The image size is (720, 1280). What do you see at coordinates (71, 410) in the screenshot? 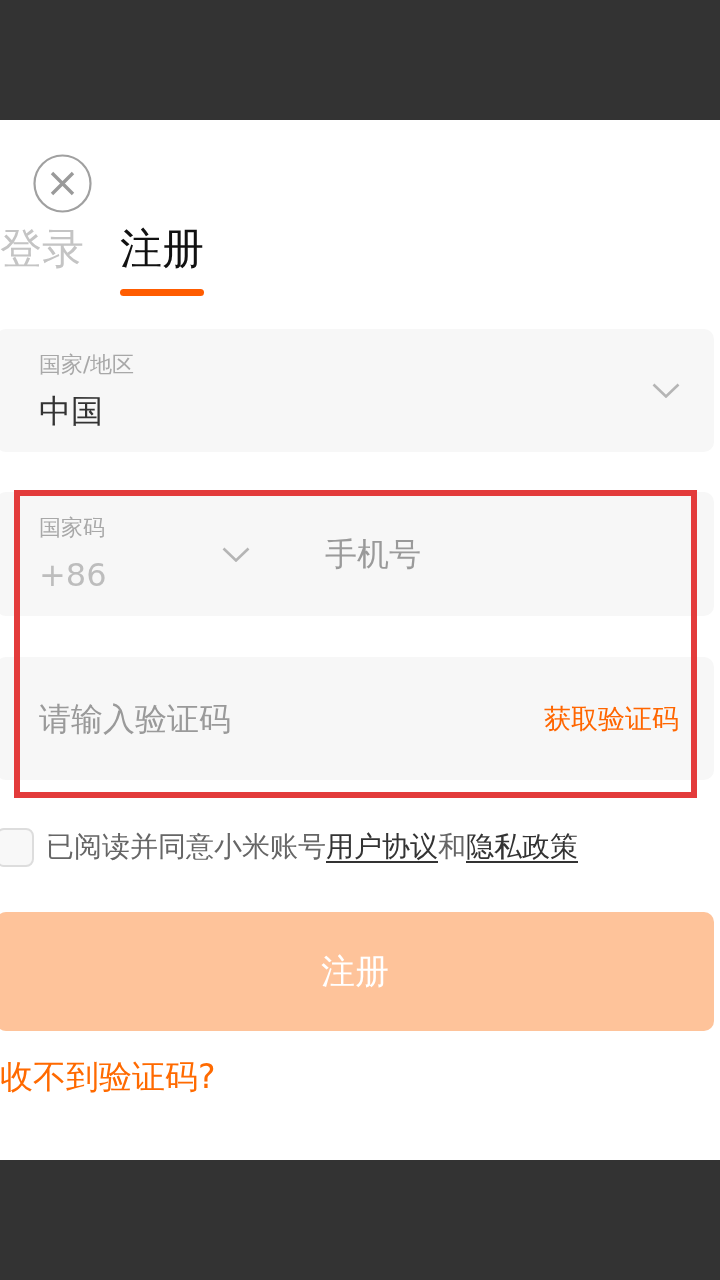
I see `region-value: 中国` at bounding box center [71, 410].